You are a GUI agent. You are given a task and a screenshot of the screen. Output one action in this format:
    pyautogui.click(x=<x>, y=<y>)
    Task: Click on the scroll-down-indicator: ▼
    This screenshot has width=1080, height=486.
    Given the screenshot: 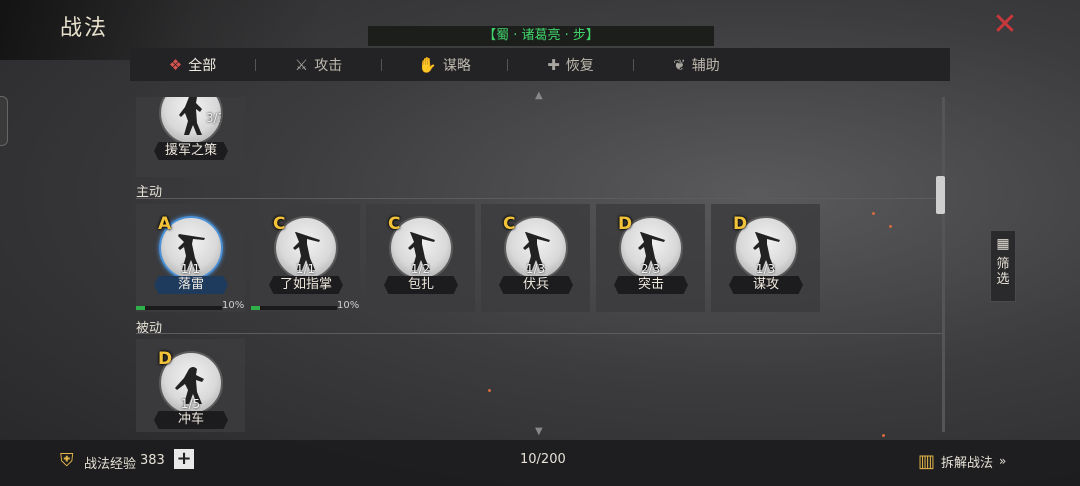 What is the action you would take?
    pyautogui.click(x=539, y=431)
    